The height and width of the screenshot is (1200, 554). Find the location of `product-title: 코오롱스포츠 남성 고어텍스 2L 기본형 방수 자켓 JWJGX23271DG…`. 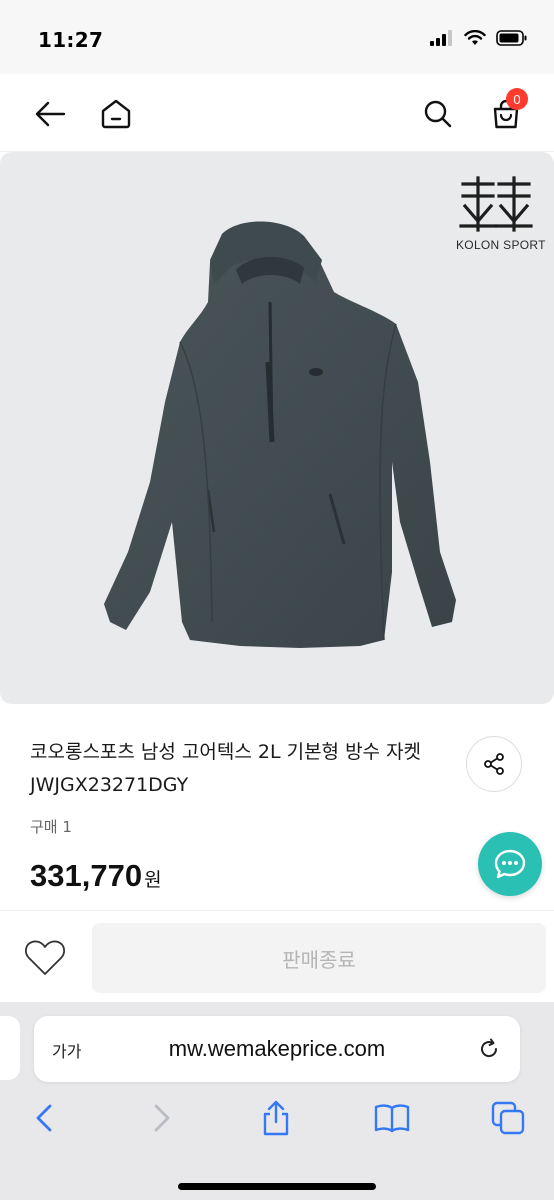

product-title: 코오롱스포츠 남성 고어텍스 2L 기본형 방수 자켓 JWJGX23271DG… is located at coordinates (226, 768).